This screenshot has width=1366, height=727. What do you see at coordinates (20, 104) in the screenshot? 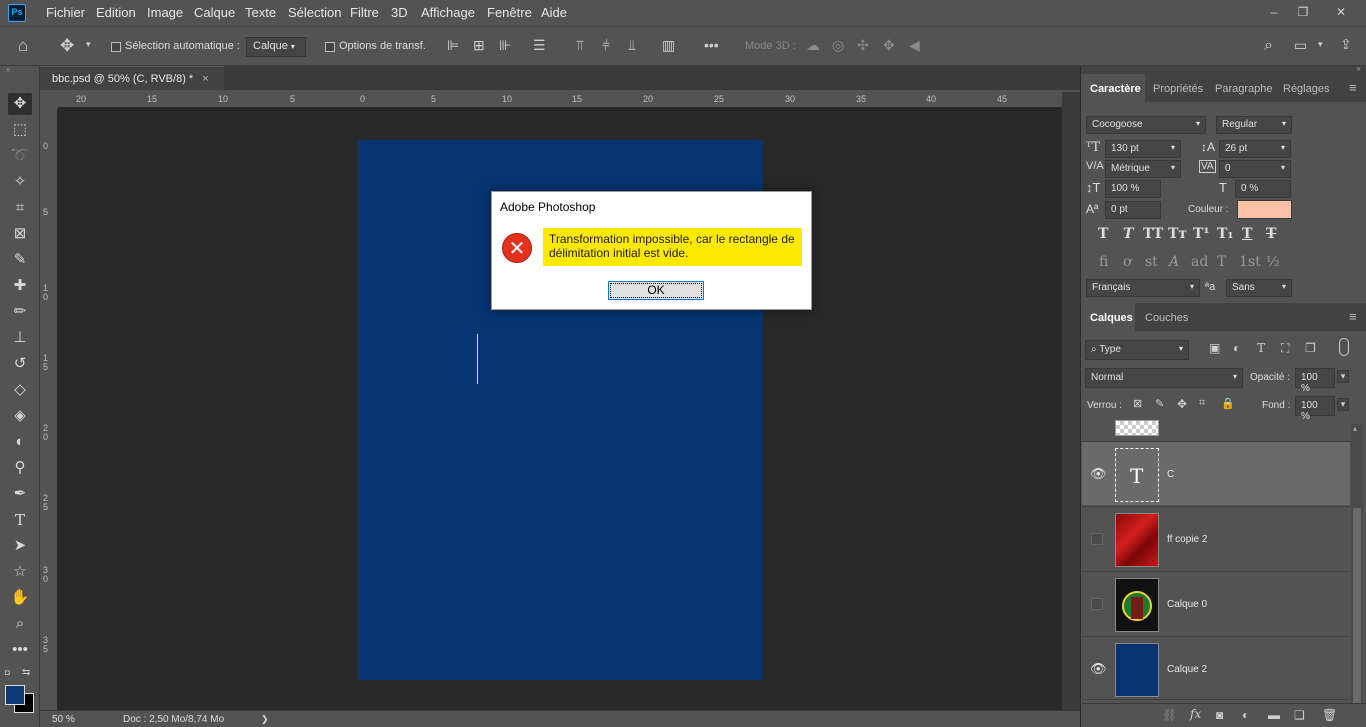
I see `move-tool: ✥` at bounding box center [20, 104].